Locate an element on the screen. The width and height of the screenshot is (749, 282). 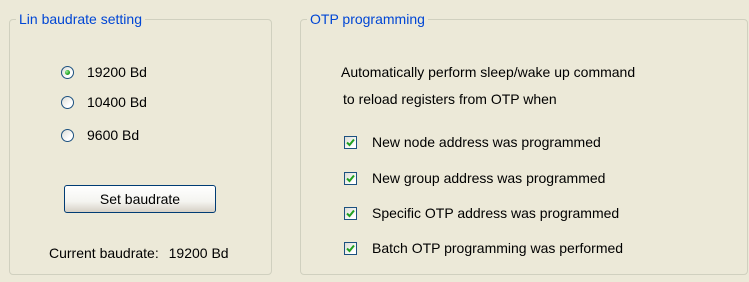
checkbox-specific-otp-address: Specific OTP address was programmed is located at coordinates (481, 213).